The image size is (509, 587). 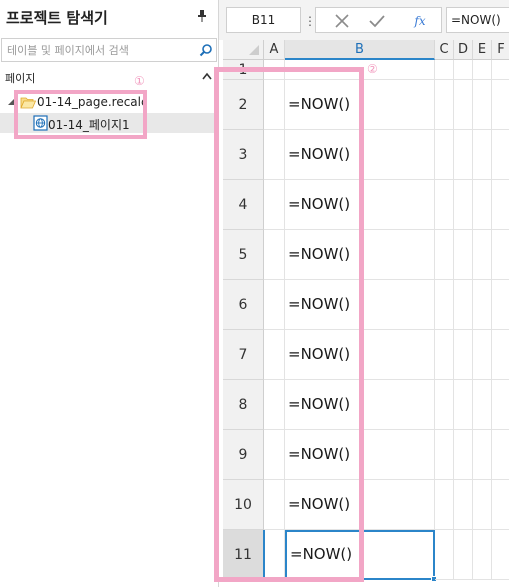 What do you see at coordinates (109, 77) in the screenshot?
I see `pages-section-header: 페이지` at bounding box center [109, 77].